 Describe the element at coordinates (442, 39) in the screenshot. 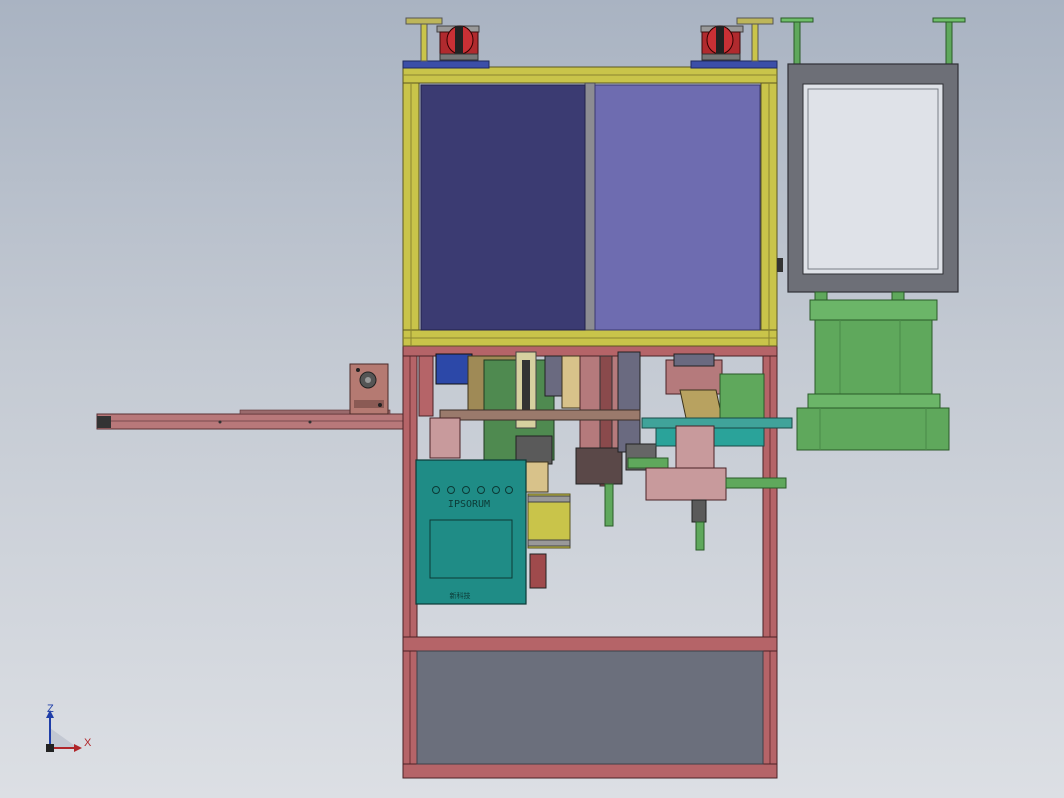

I see `caster-left` at that location.